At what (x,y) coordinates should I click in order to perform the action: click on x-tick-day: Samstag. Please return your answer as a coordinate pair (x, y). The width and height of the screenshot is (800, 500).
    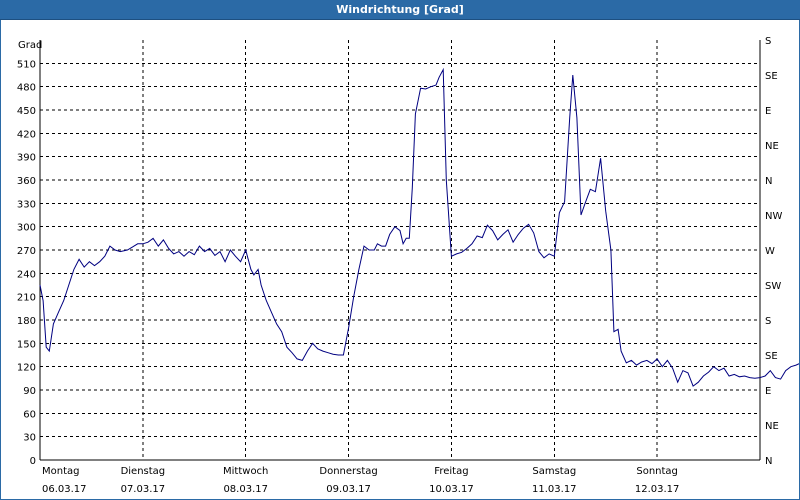
    Looking at the image, I should click on (554, 471).